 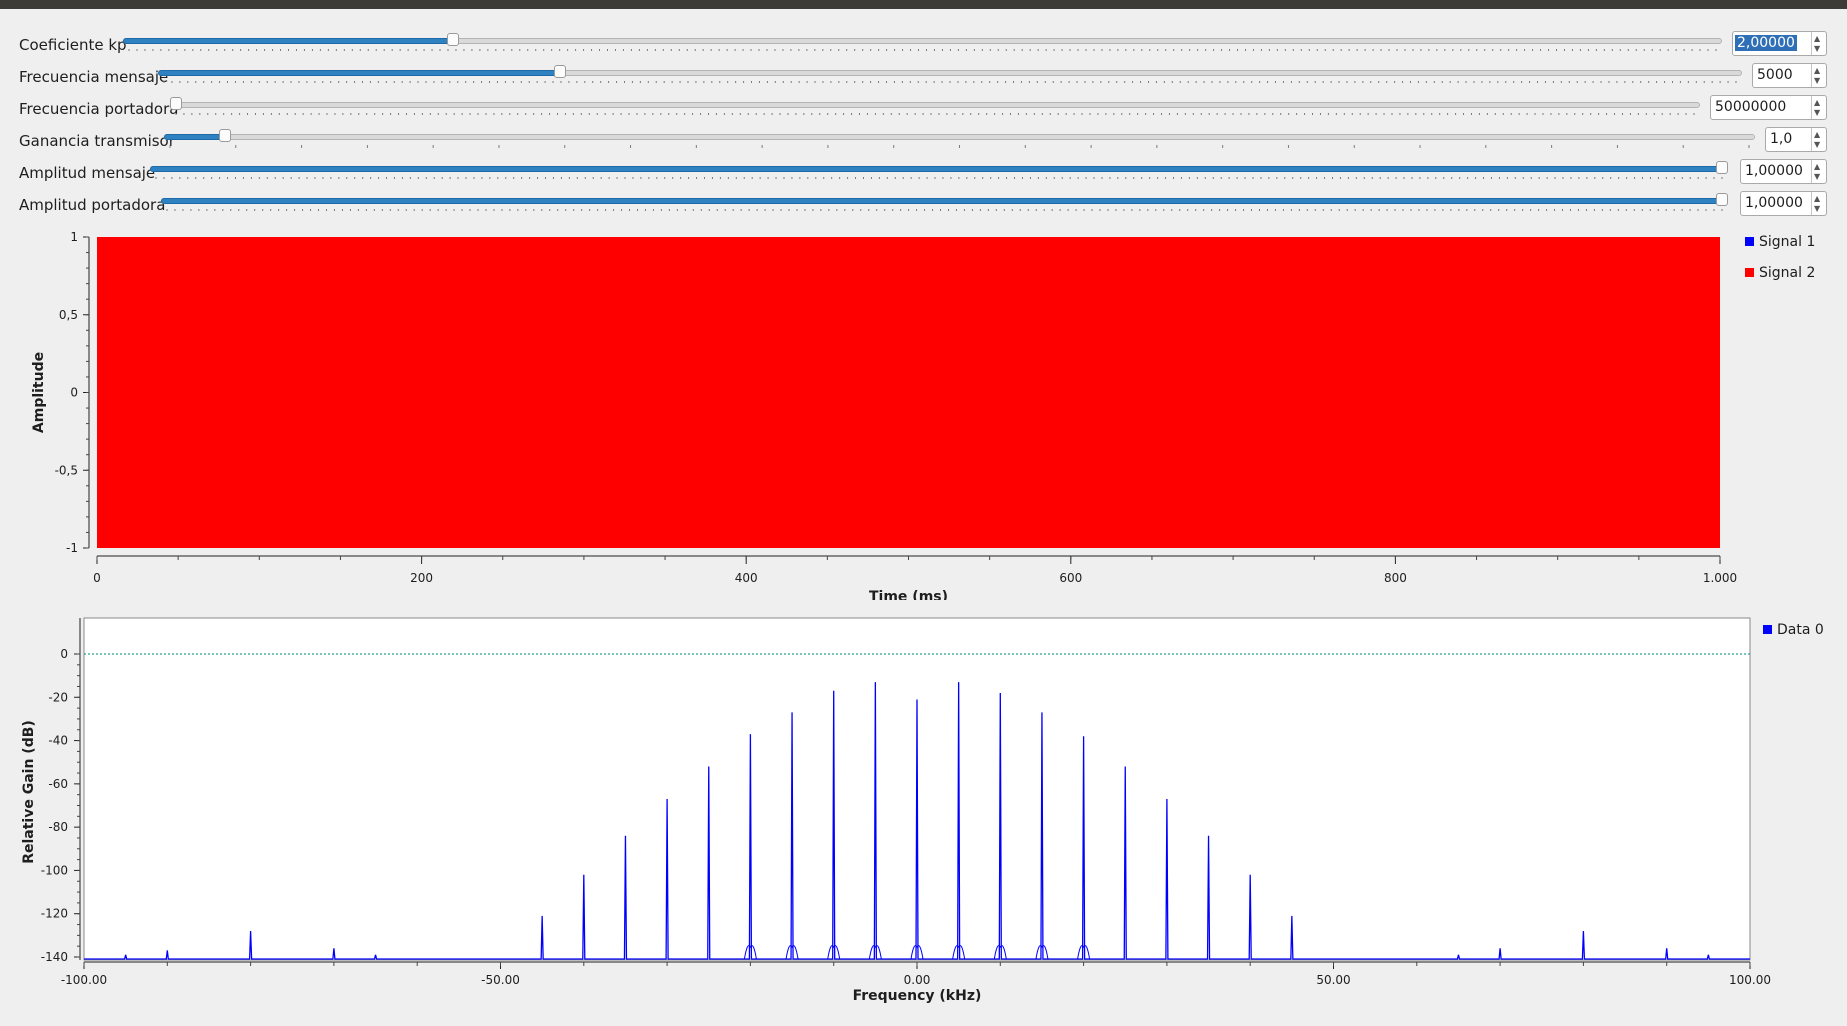 What do you see at coordinates (58, 741) in the screenshot?
I see `y-tick-label: -40` at bounding box center [58, 741].